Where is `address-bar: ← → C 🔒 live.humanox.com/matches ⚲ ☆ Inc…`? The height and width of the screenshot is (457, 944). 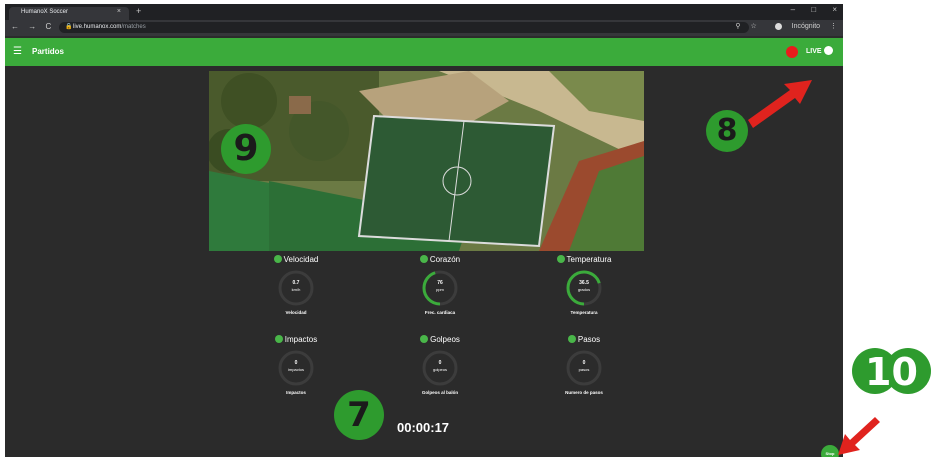 address-bar: ← → C 🔒 live.humanox.com/matches ⚲ ☆ Inc… is located at coordinates (424, 28).